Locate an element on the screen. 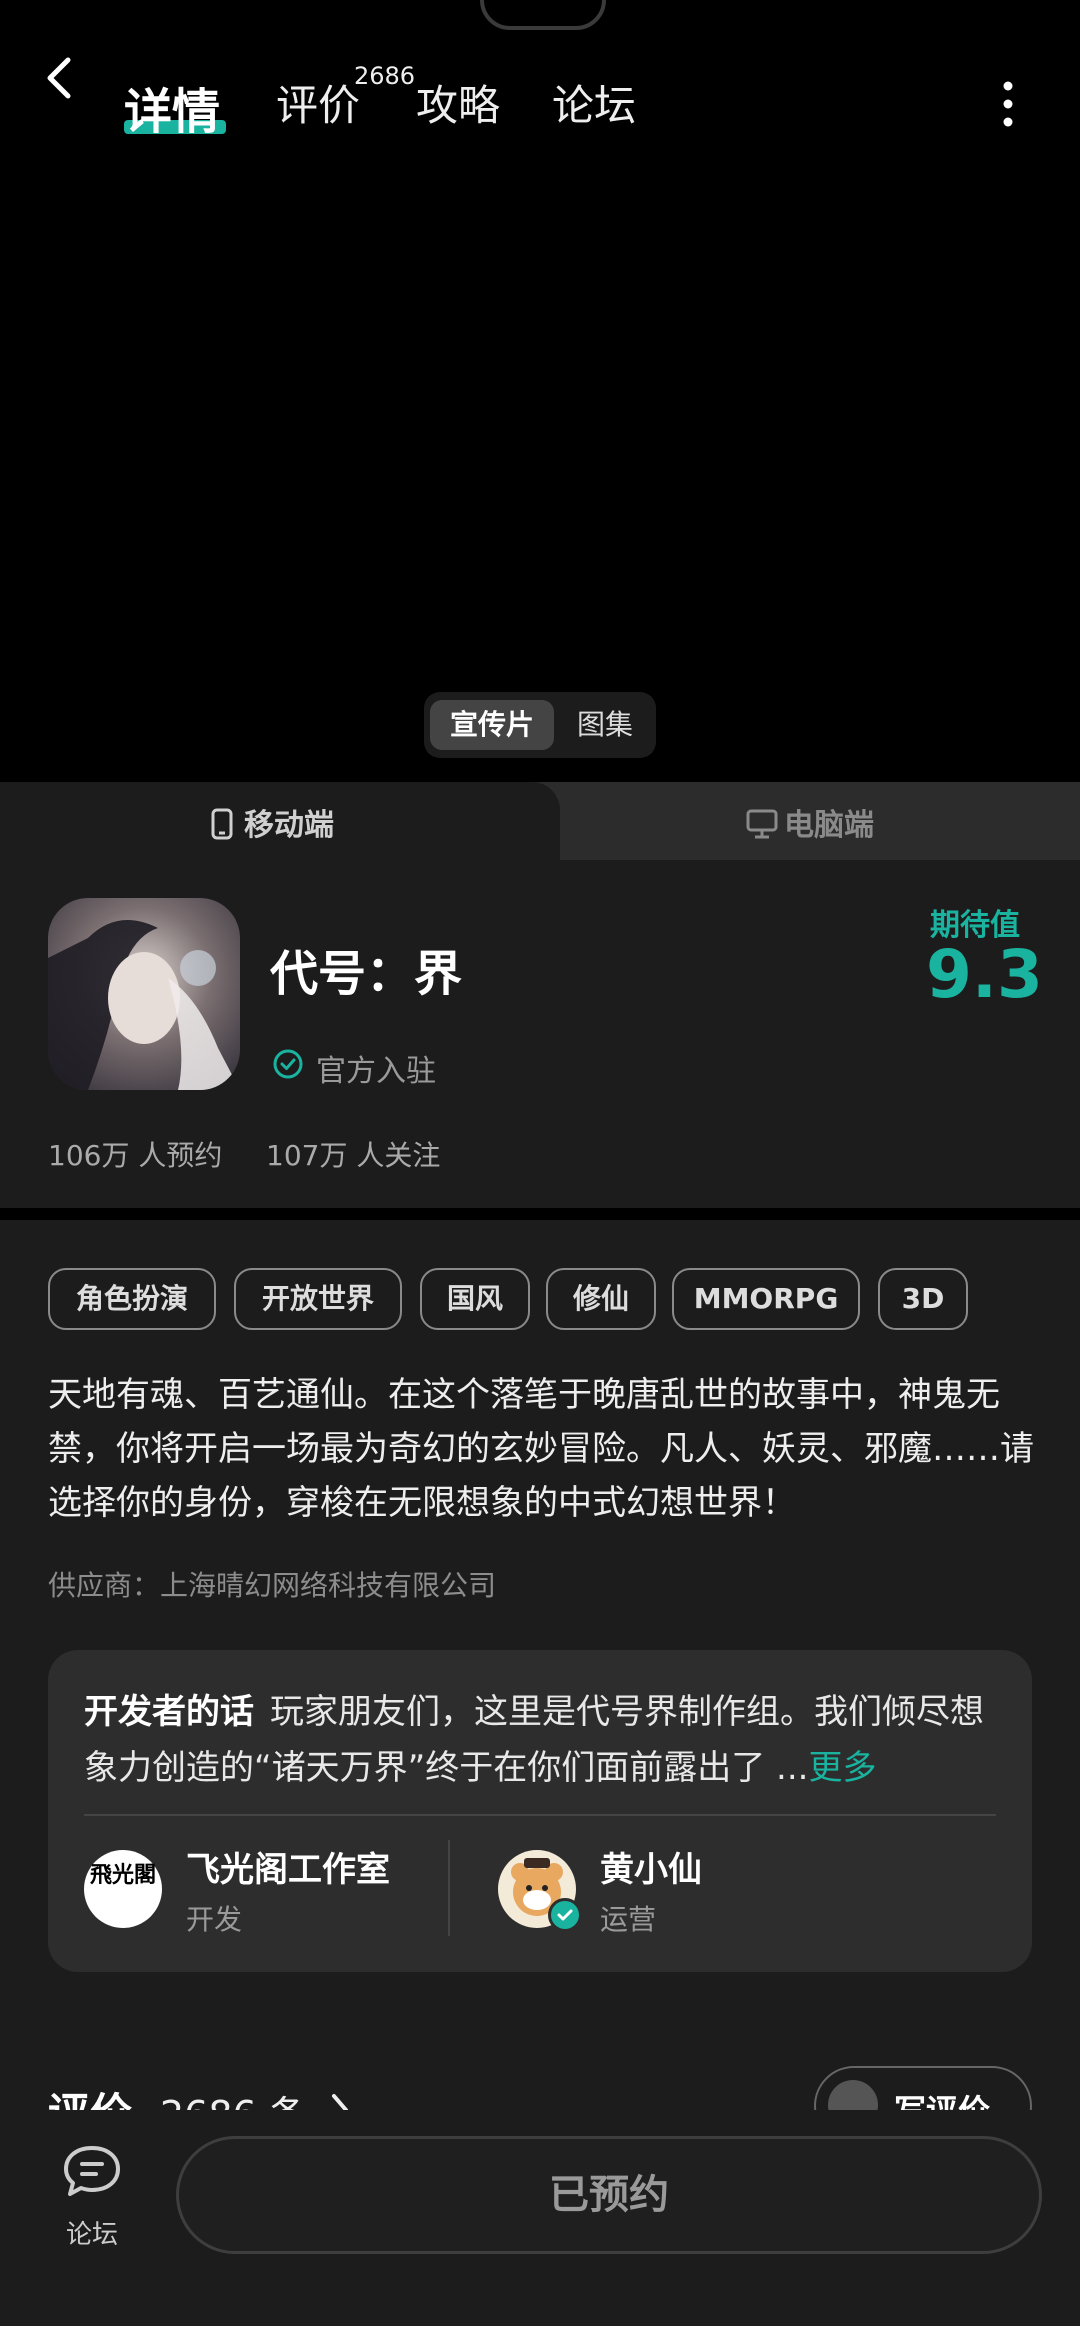 The width and height of the screenshot is (1080, 2326). official-label: 官方入驻 is located at coordinates (376, 1071).